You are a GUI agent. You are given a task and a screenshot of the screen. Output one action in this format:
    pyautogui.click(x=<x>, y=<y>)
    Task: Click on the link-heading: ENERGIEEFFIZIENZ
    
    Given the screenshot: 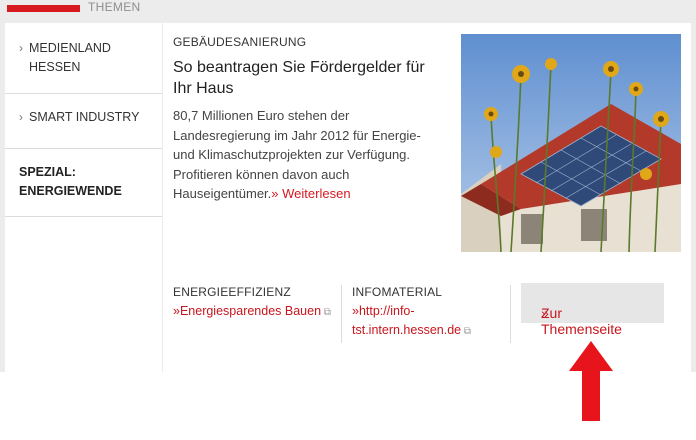 What is the action you would take?
    pyautogui.click(x=232, y=292)
    